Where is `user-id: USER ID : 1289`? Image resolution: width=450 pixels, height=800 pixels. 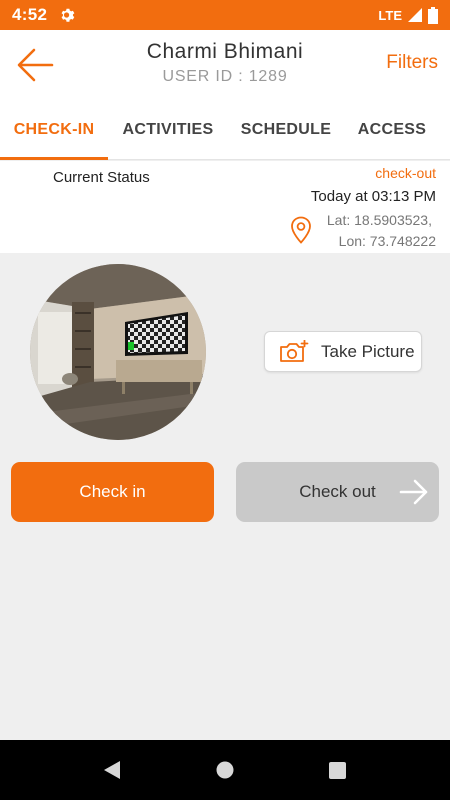 user-id: USER ID : 1289 is located at coordinates (225, 76).